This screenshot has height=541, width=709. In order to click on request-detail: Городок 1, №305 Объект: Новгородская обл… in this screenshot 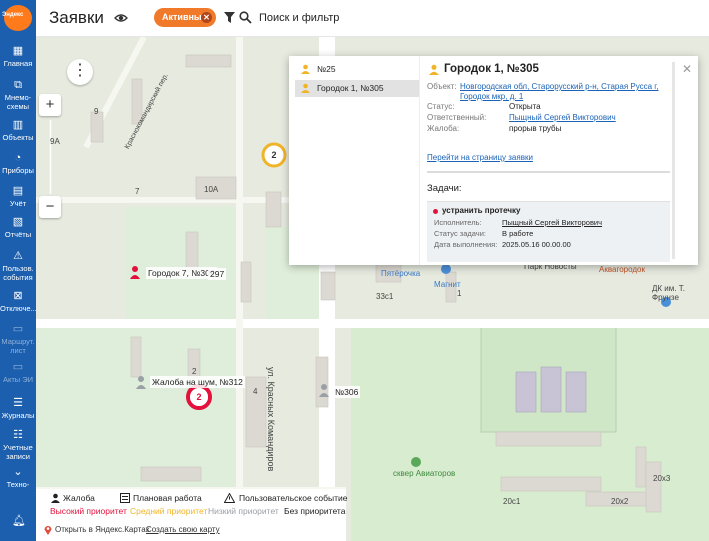, I will do `click(548, 160)`.